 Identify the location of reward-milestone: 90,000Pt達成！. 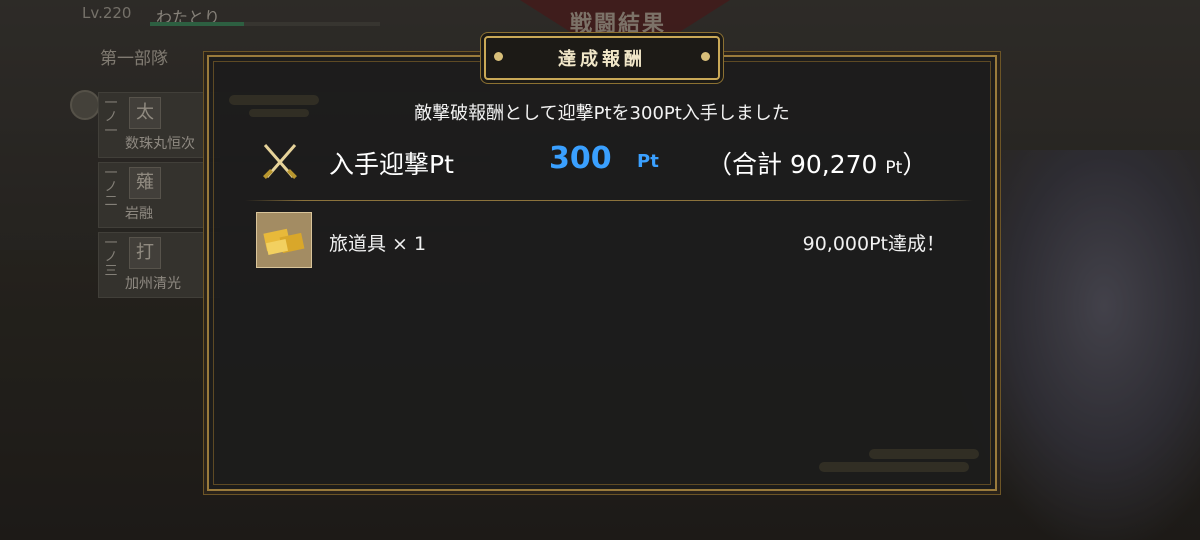
(873, 244).